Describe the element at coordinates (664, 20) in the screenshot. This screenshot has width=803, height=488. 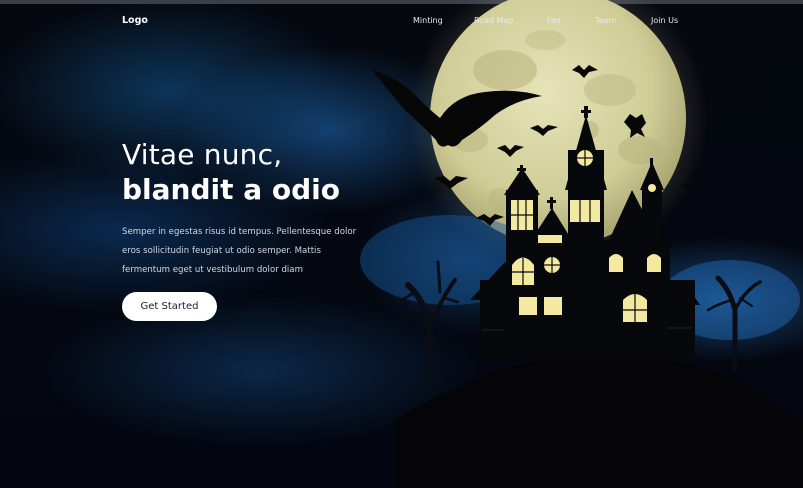
I see `nav-link-join-us: Join Us` at that location.